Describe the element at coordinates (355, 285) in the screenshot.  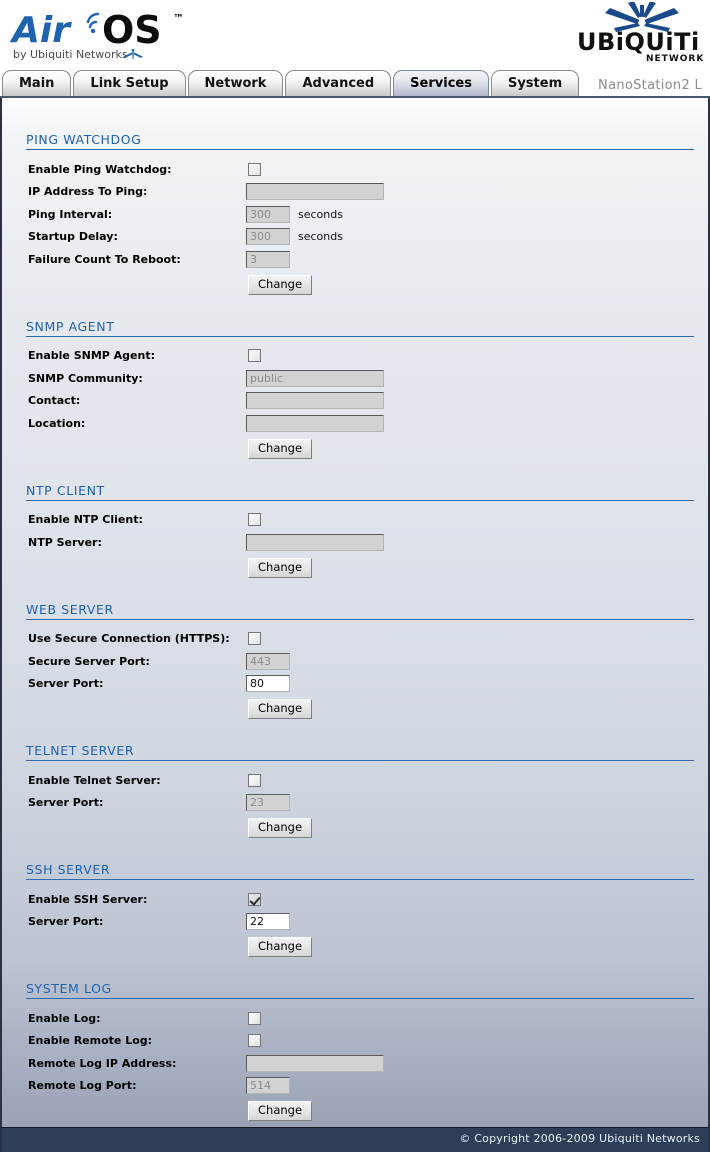
I see `row-change-ping-watchdog: Change` at that location.